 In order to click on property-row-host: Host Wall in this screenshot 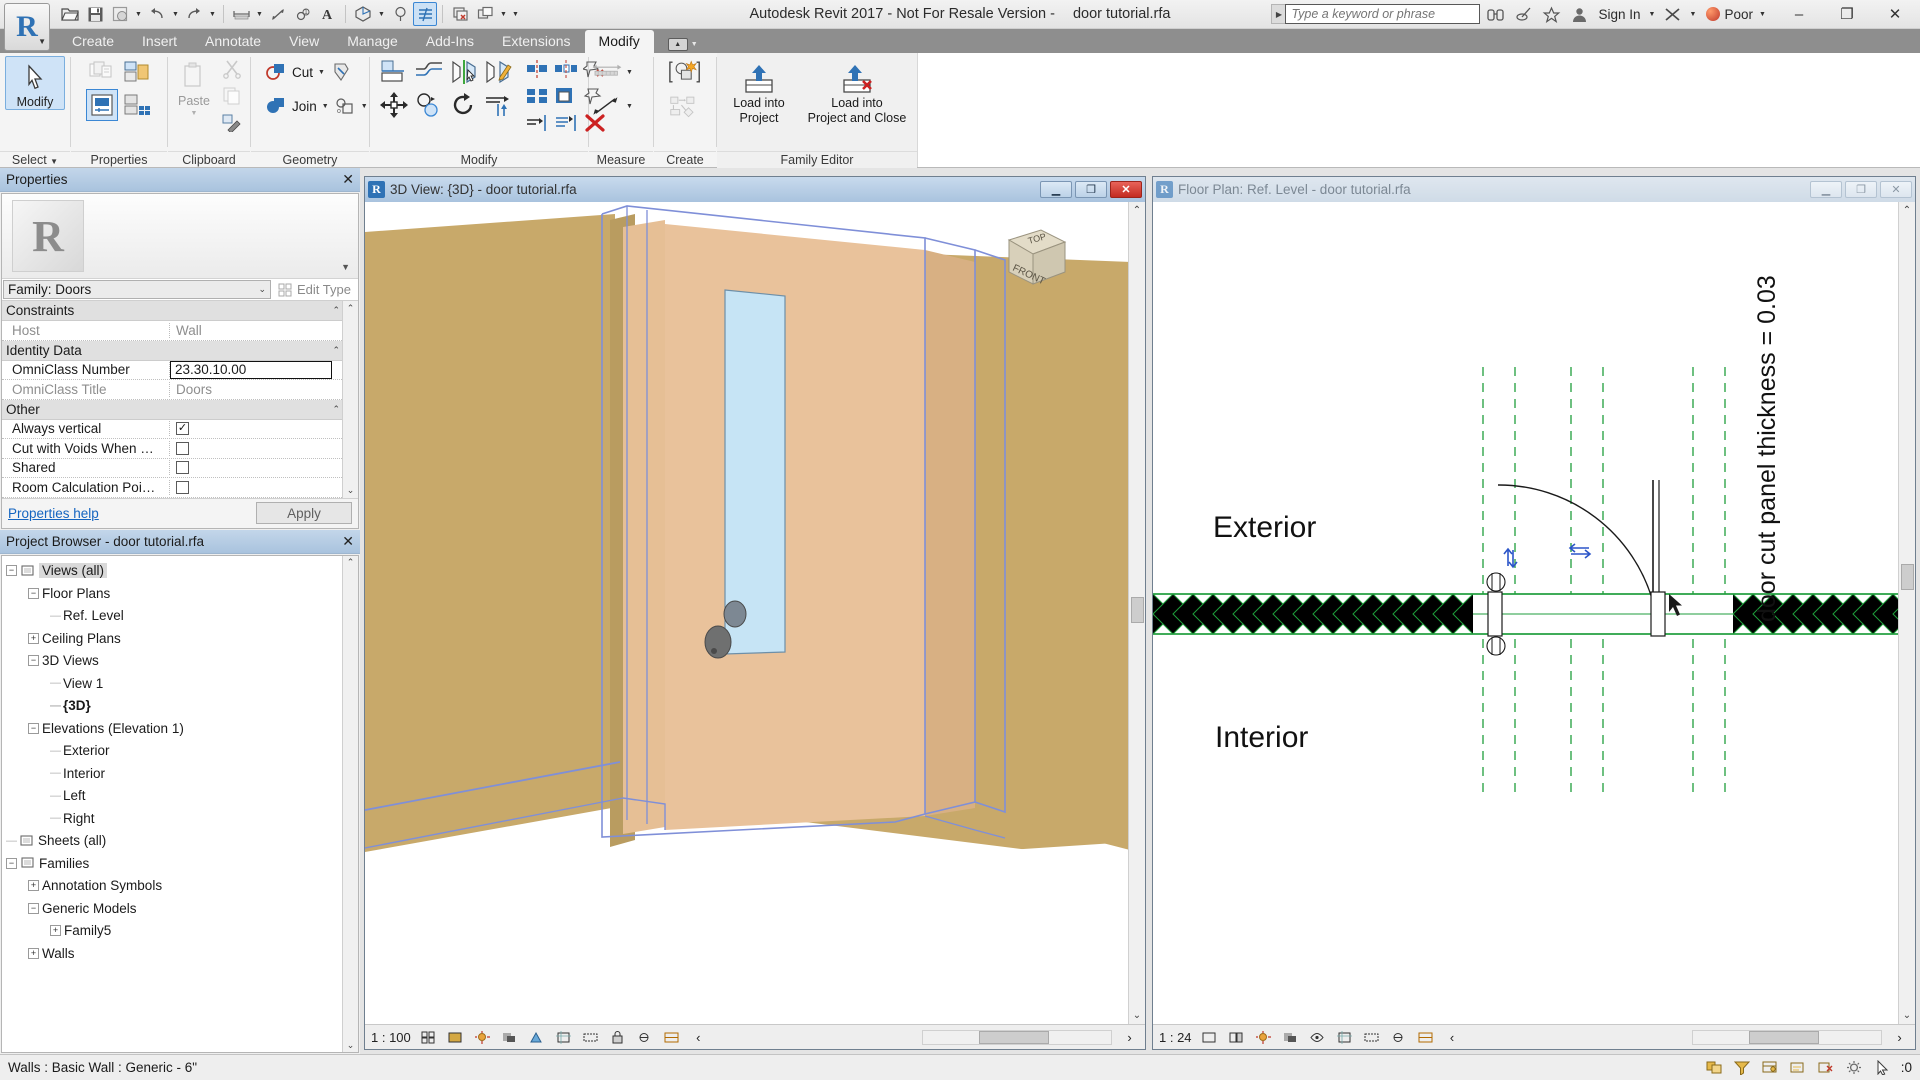, I will do `click(180, 331)`.